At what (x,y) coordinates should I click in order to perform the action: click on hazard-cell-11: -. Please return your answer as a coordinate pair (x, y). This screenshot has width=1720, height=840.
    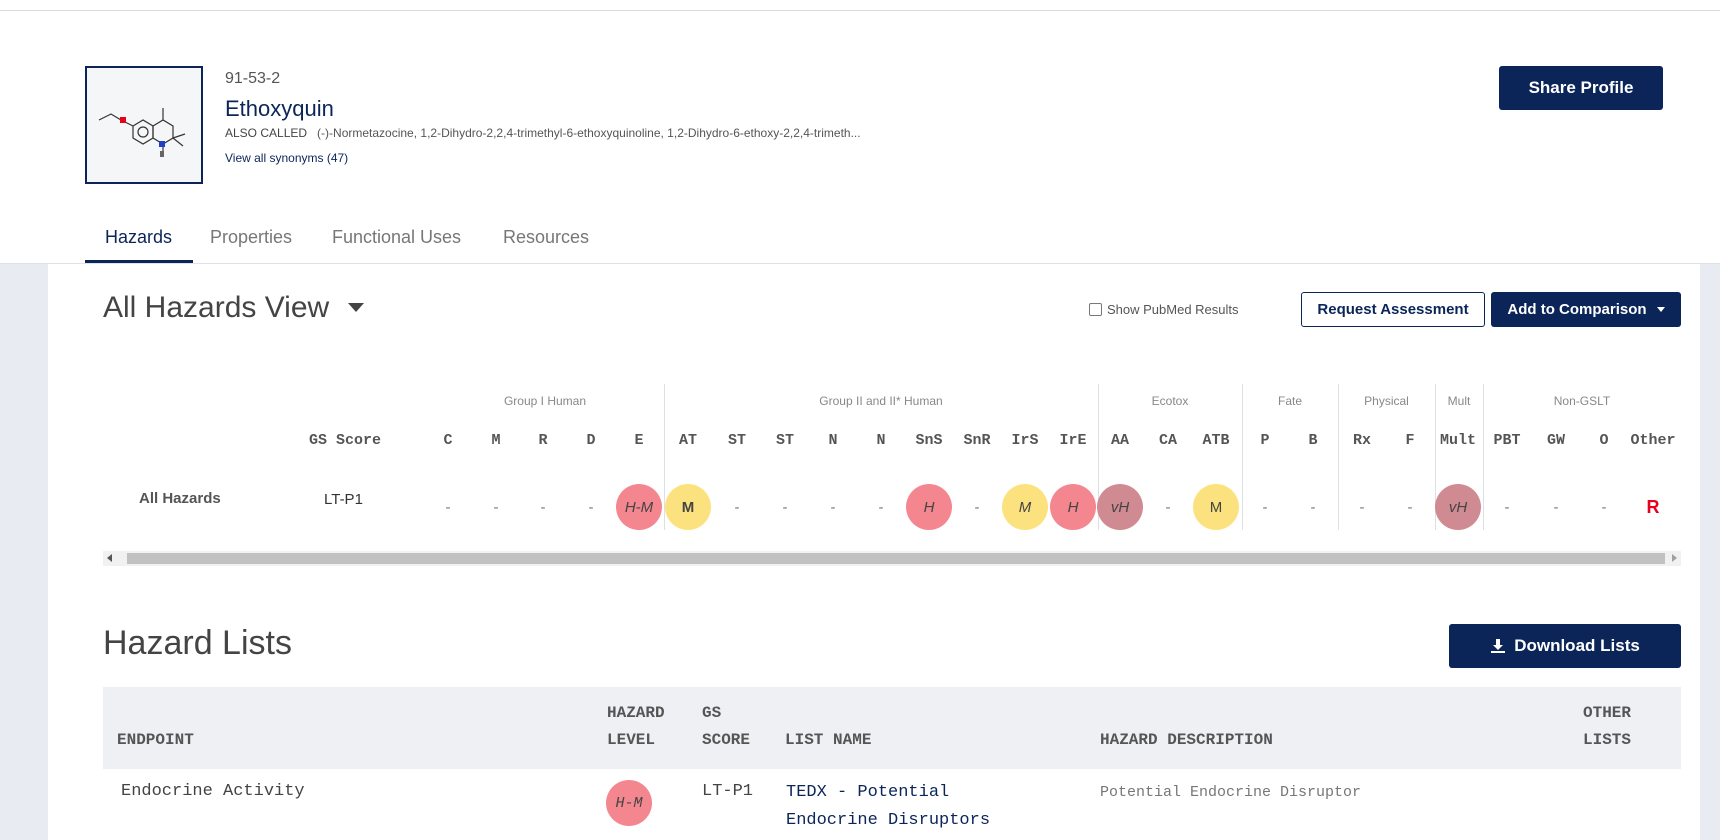
    Looking at the image, I should click on (977, 507).